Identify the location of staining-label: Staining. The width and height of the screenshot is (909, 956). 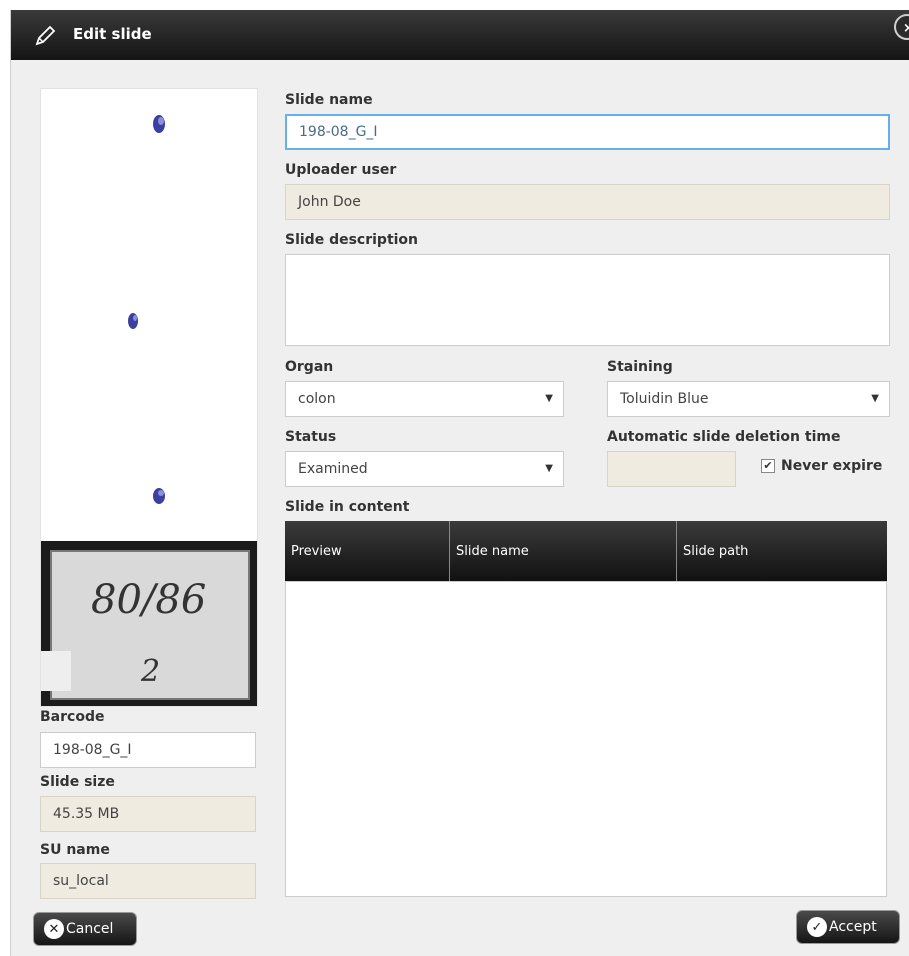
(640, 367).